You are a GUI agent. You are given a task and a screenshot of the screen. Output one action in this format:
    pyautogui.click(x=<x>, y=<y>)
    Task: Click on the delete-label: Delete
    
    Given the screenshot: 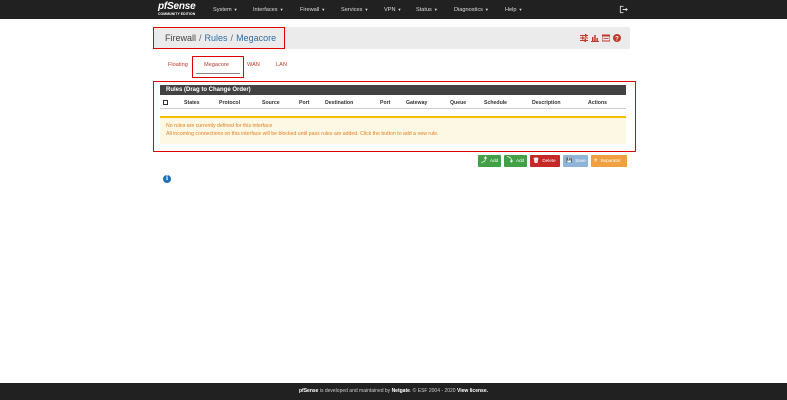 What is the action you would take?
    pyautogui.click(x=549, y=160)
    